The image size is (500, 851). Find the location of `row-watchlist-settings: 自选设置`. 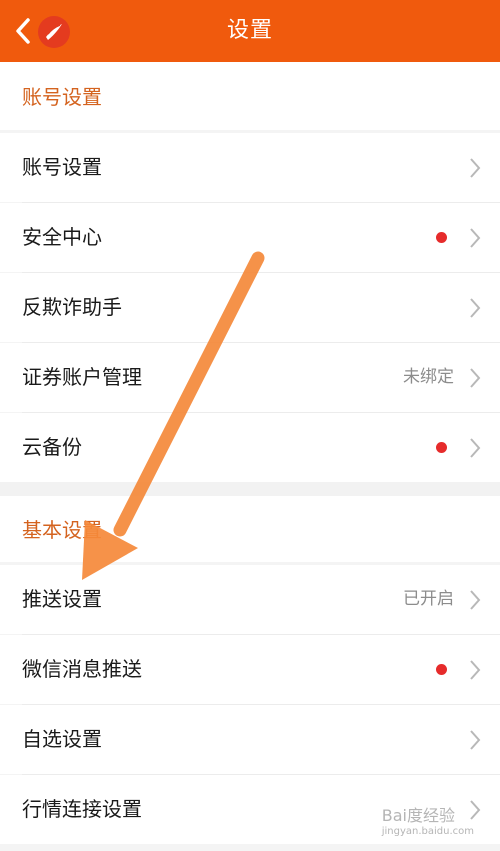

row-watchlist-settings: 自选设置 is located at coordinates (250, 739).